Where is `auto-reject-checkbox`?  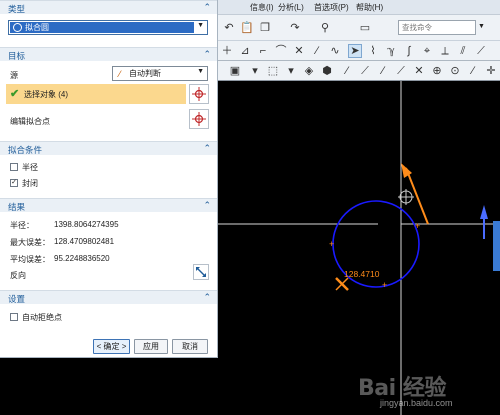 auto-reject-checkbox is located at coordinates (14, 317).